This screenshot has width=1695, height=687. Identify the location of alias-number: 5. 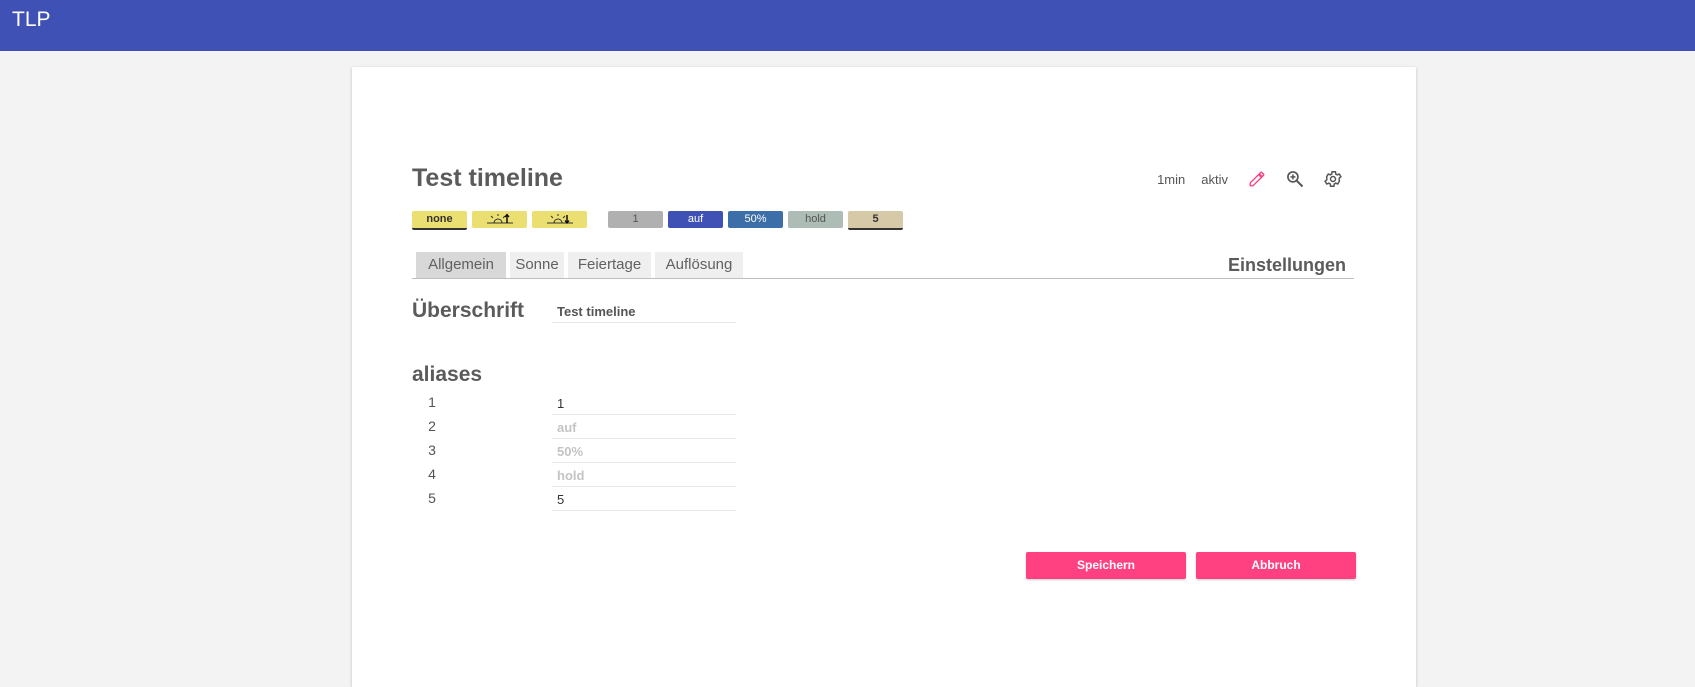
(432, 498).